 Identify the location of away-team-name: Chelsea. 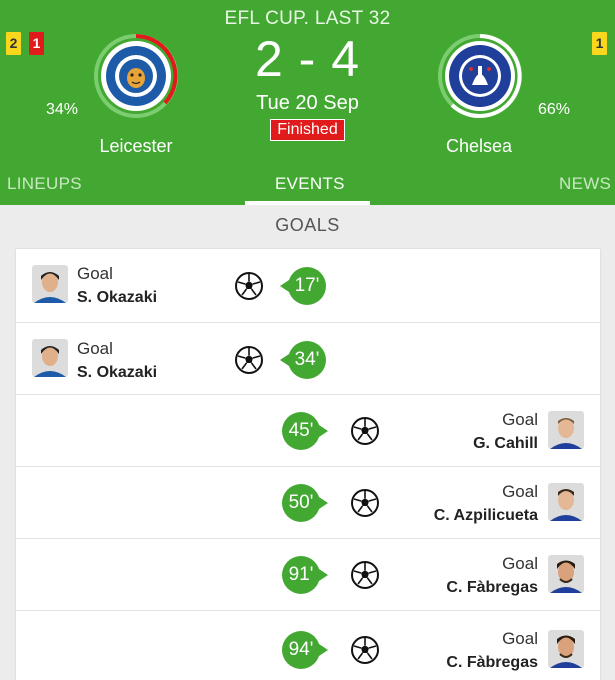
(479, 146).